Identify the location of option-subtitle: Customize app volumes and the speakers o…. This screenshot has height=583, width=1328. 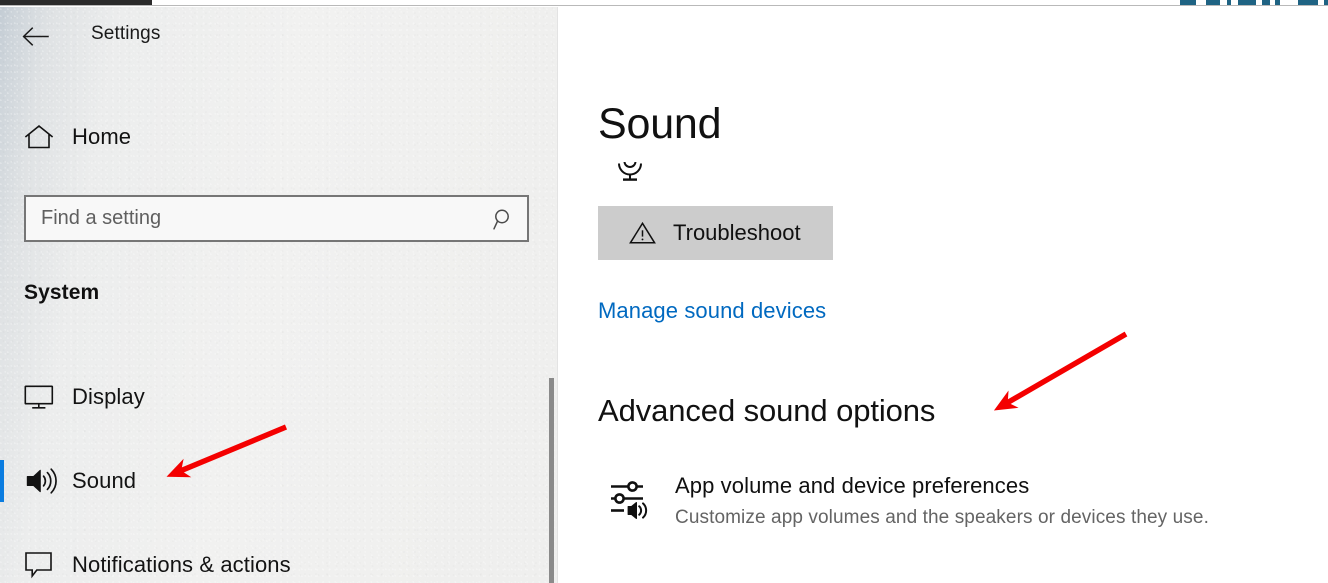
(942, 517).